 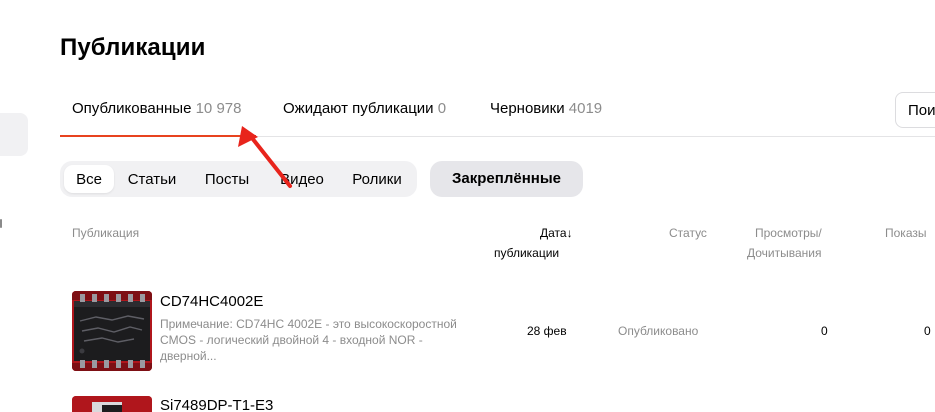 What do you see at coordinates (927, 331) in the screenshot?
I see `impressions-count: 0` at bounding box center [927, 331].